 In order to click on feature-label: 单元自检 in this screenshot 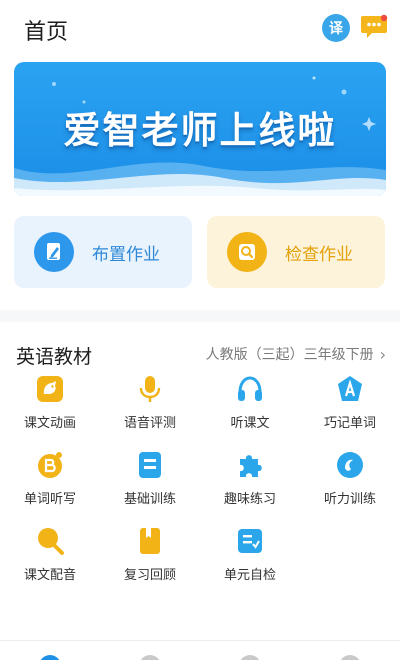, I will do `click(249, 575)`.